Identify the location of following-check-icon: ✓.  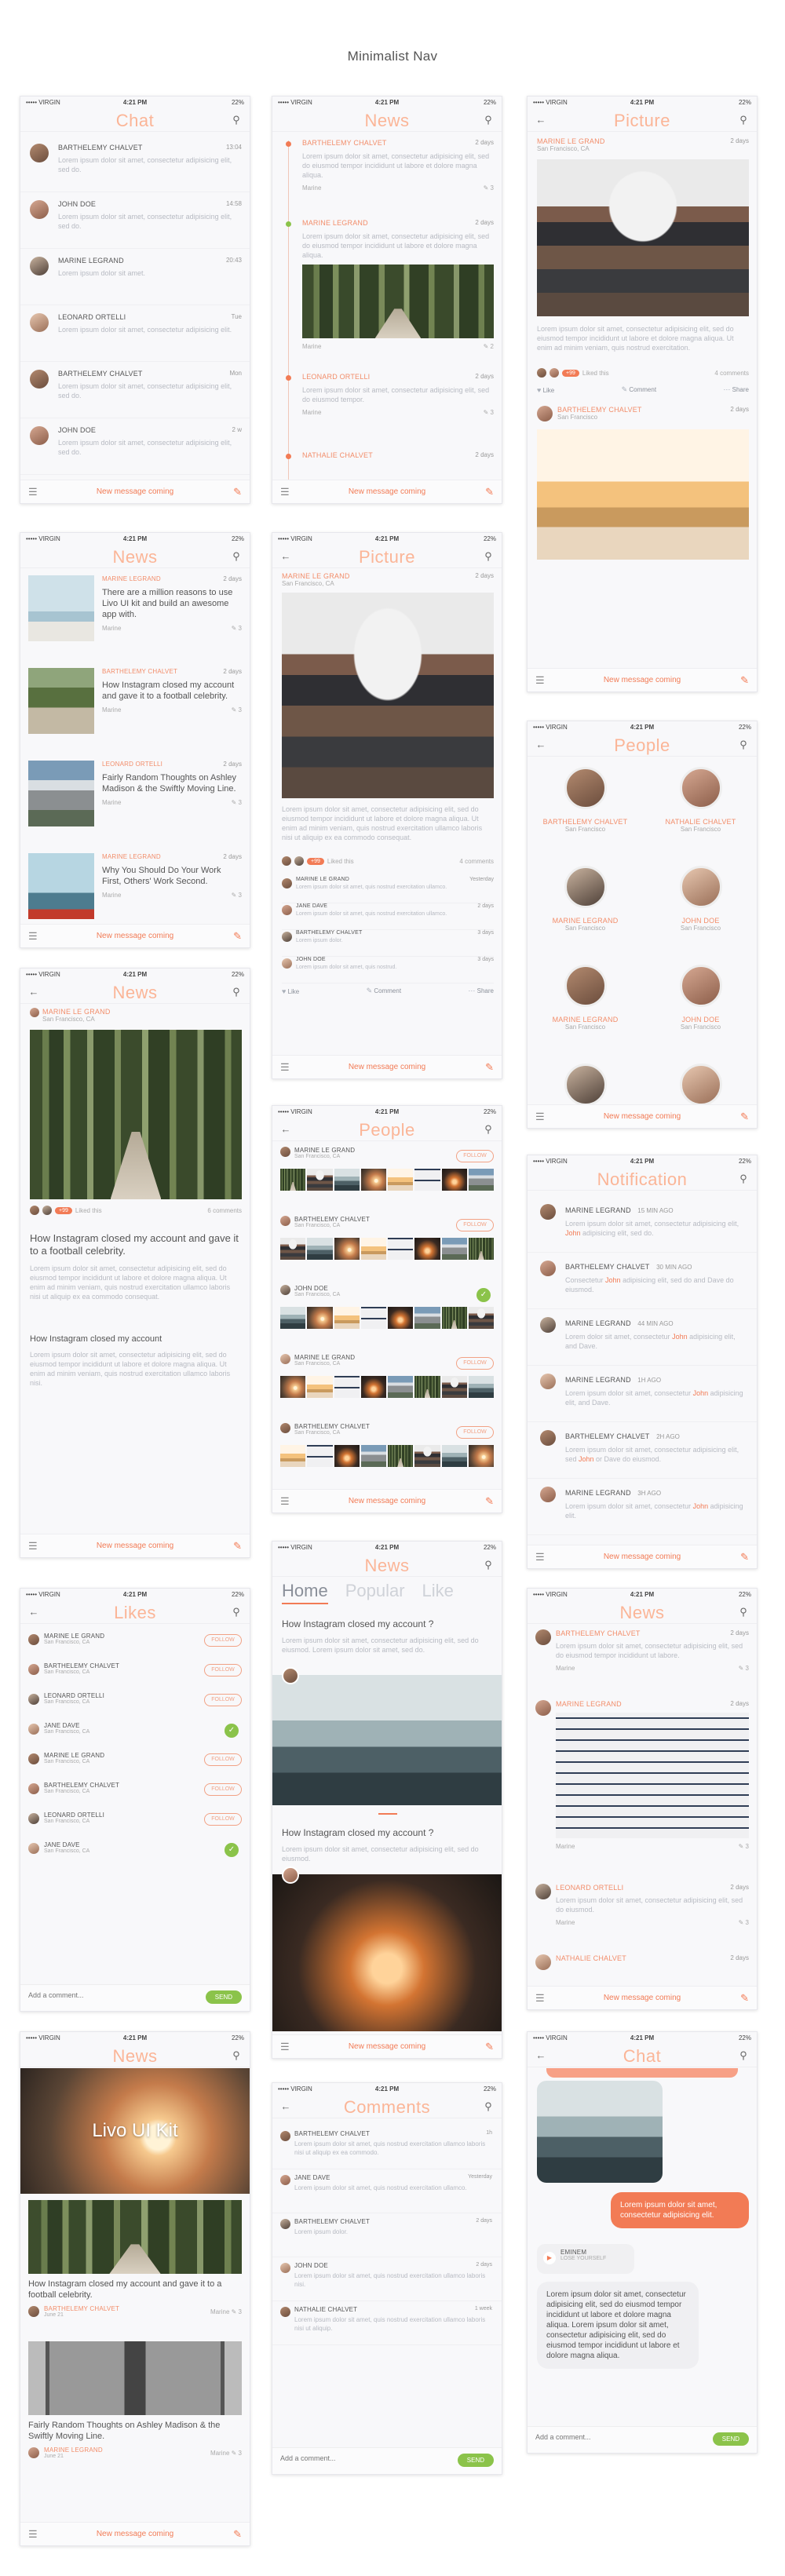
(483, 1295).